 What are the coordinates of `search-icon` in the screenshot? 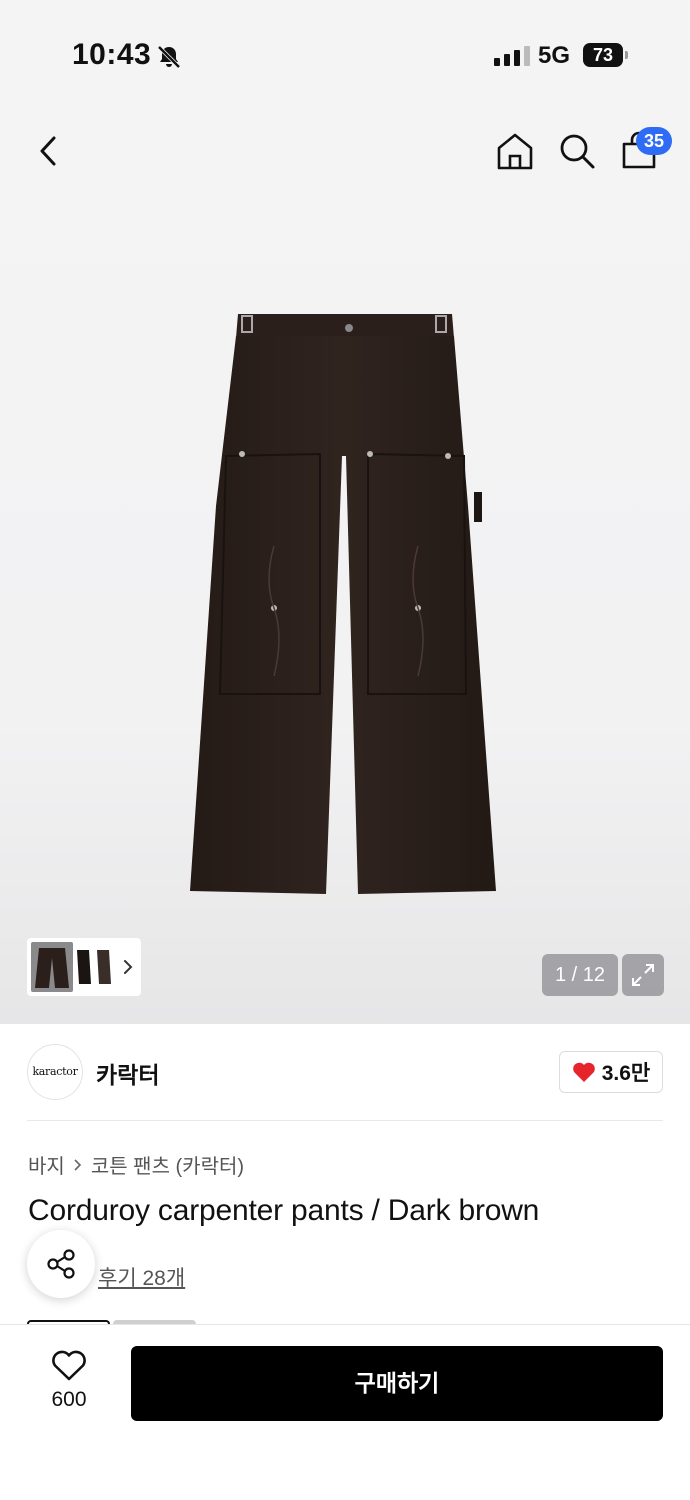 It's located at (577, 151).